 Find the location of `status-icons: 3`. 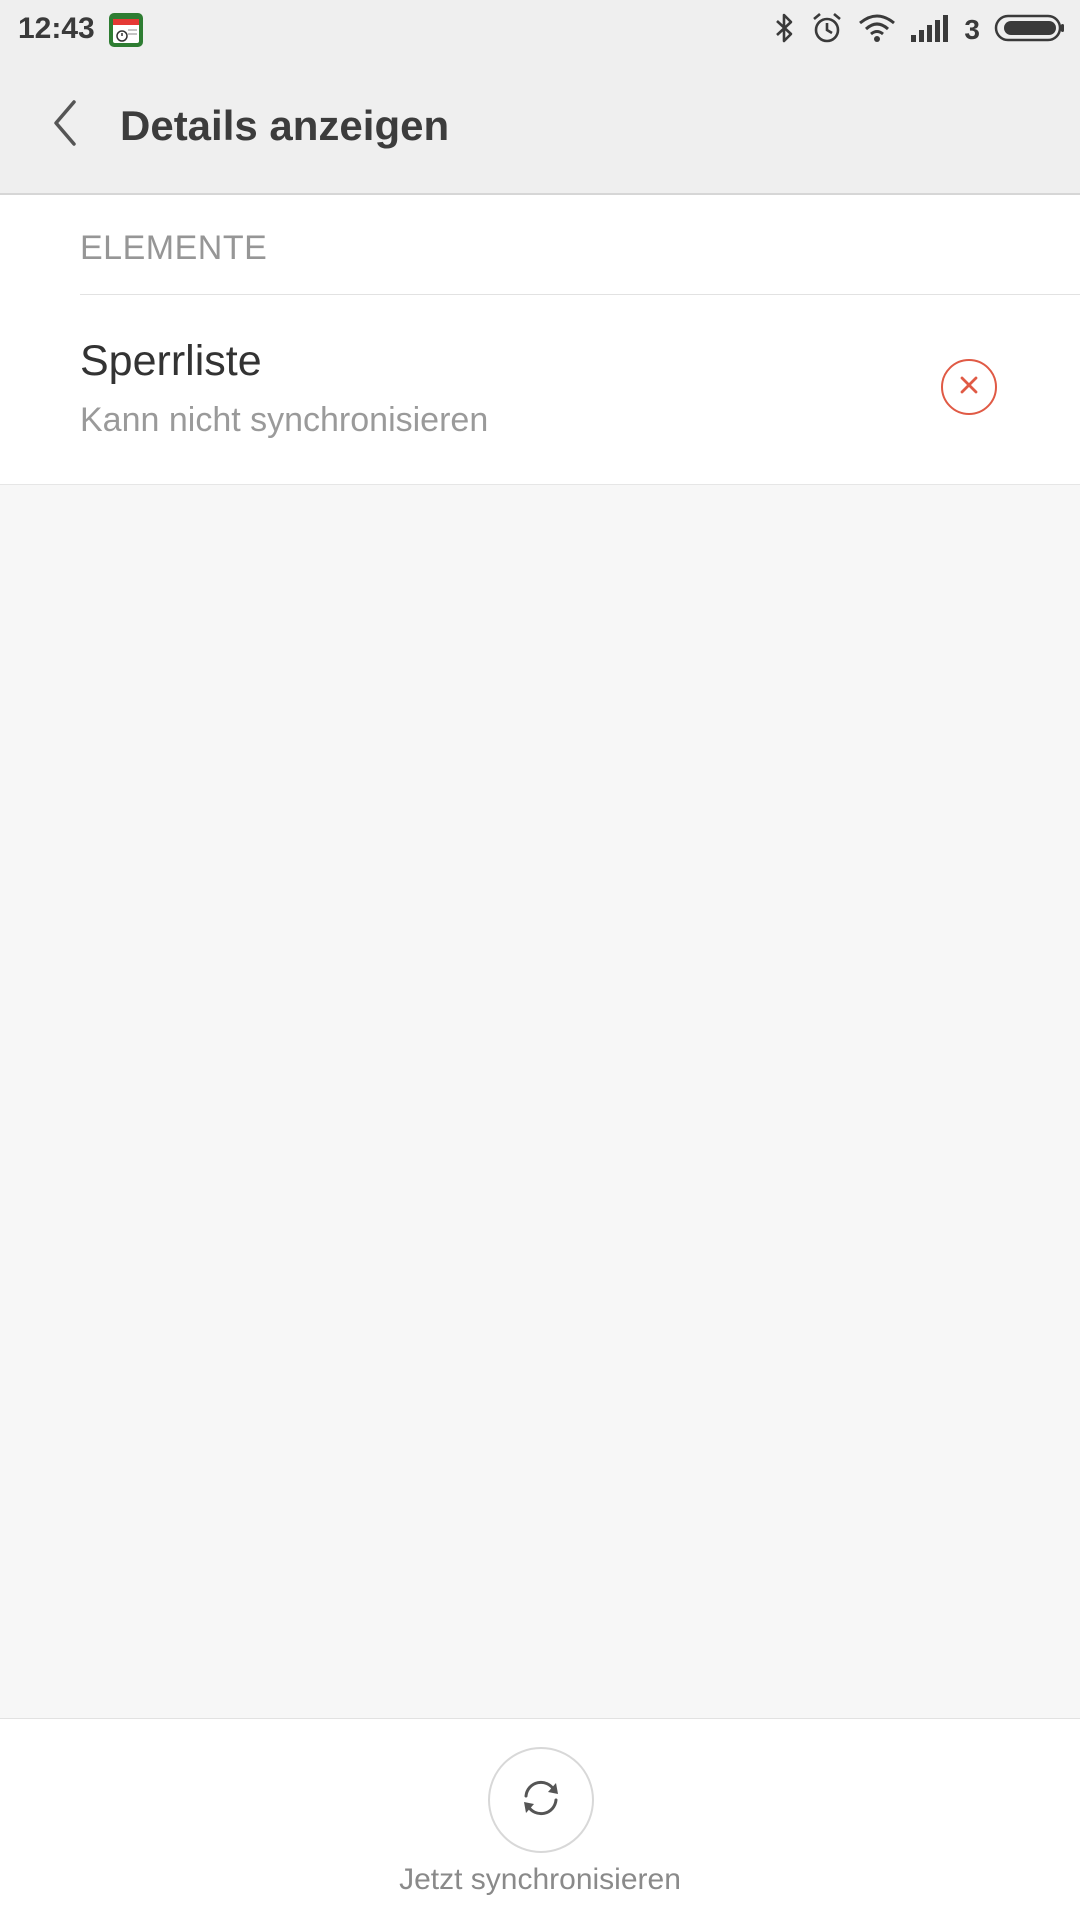

status-icons: 3 is located at coordinates (913, 30).